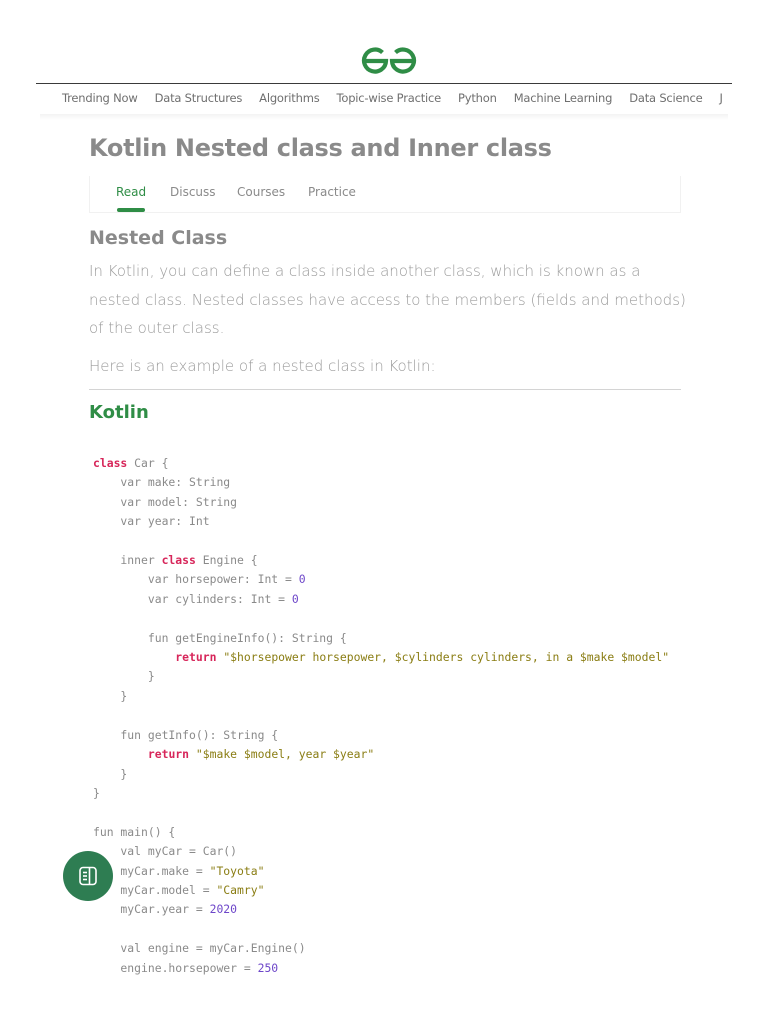  Describe the element at coordinates (388, 968) in the screenshot. I see `code-line: engine.horsepower = 250` at that location.